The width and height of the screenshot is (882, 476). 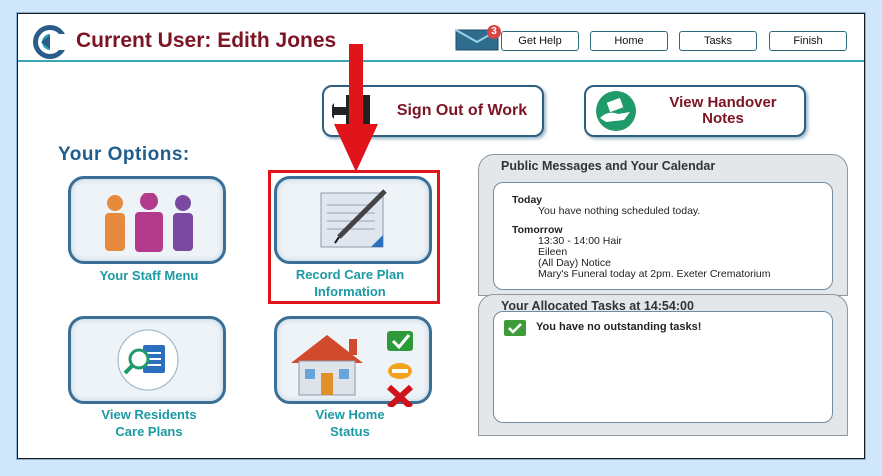 I want to click on staff-menu-tile, so click(x=147, y=220).